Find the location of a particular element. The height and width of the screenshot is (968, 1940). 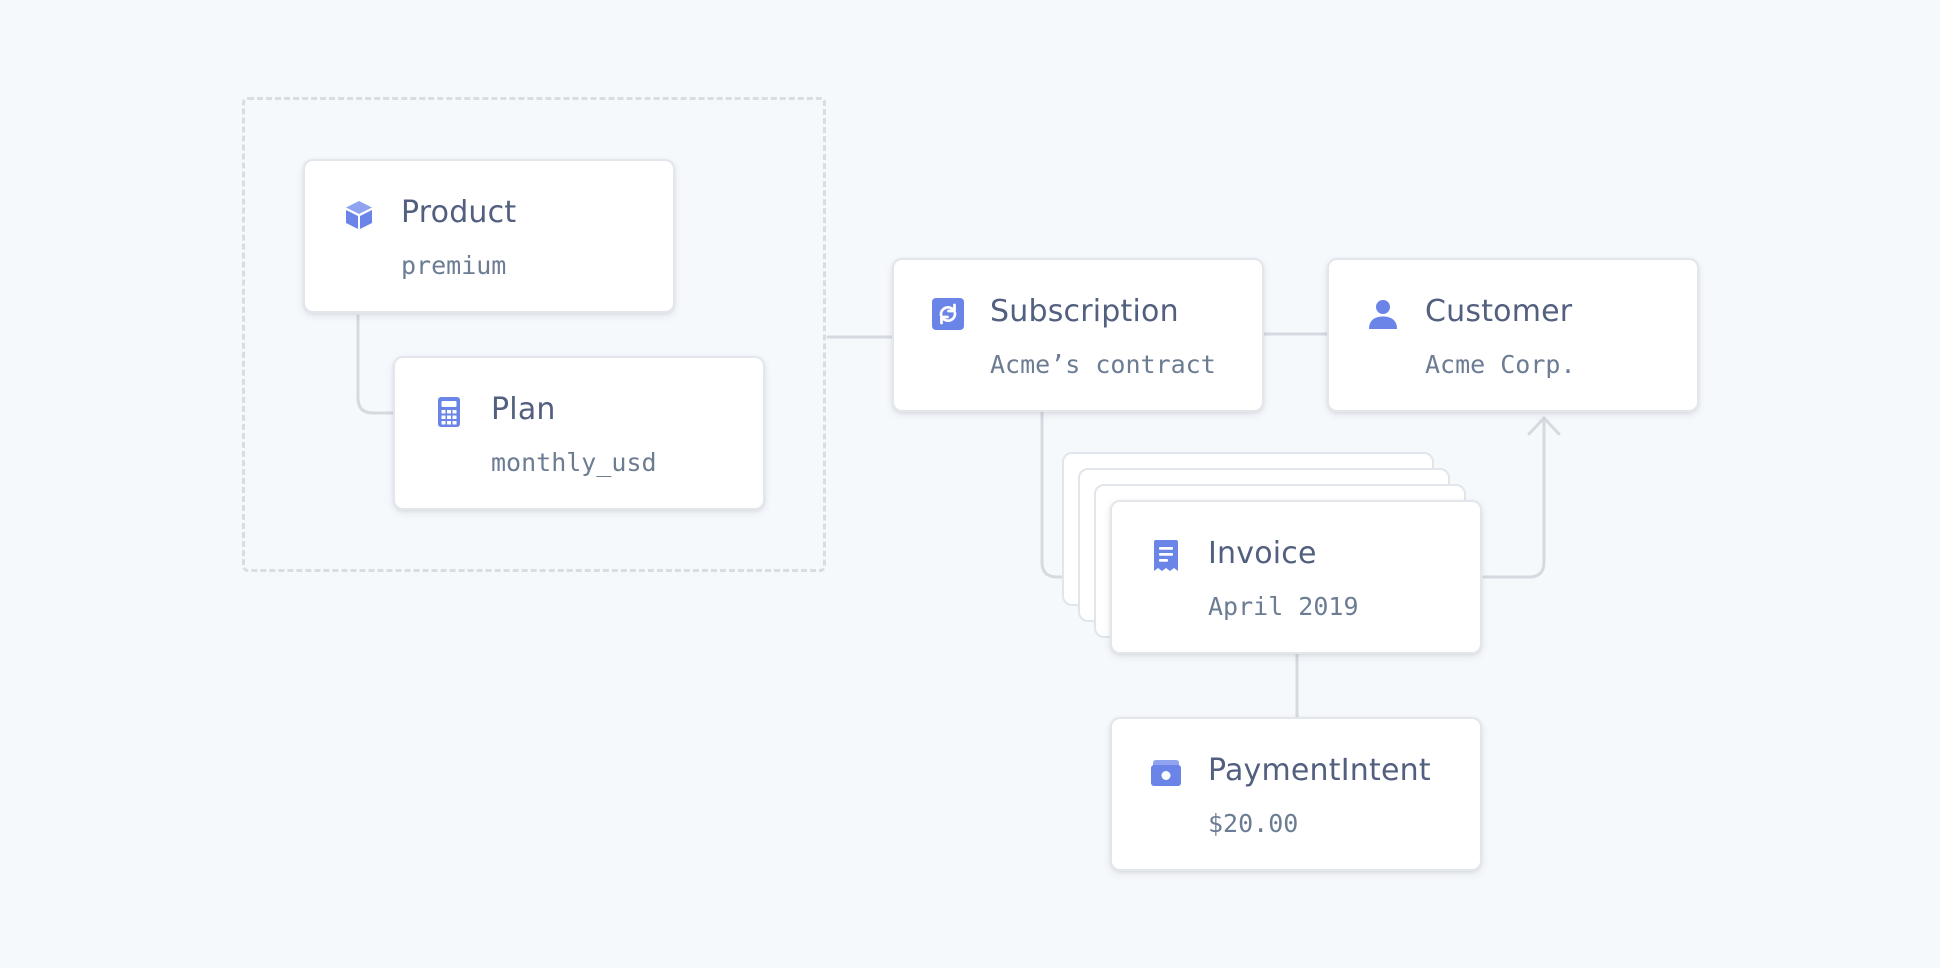

recurring-icon is located at coordinates (948, 314).